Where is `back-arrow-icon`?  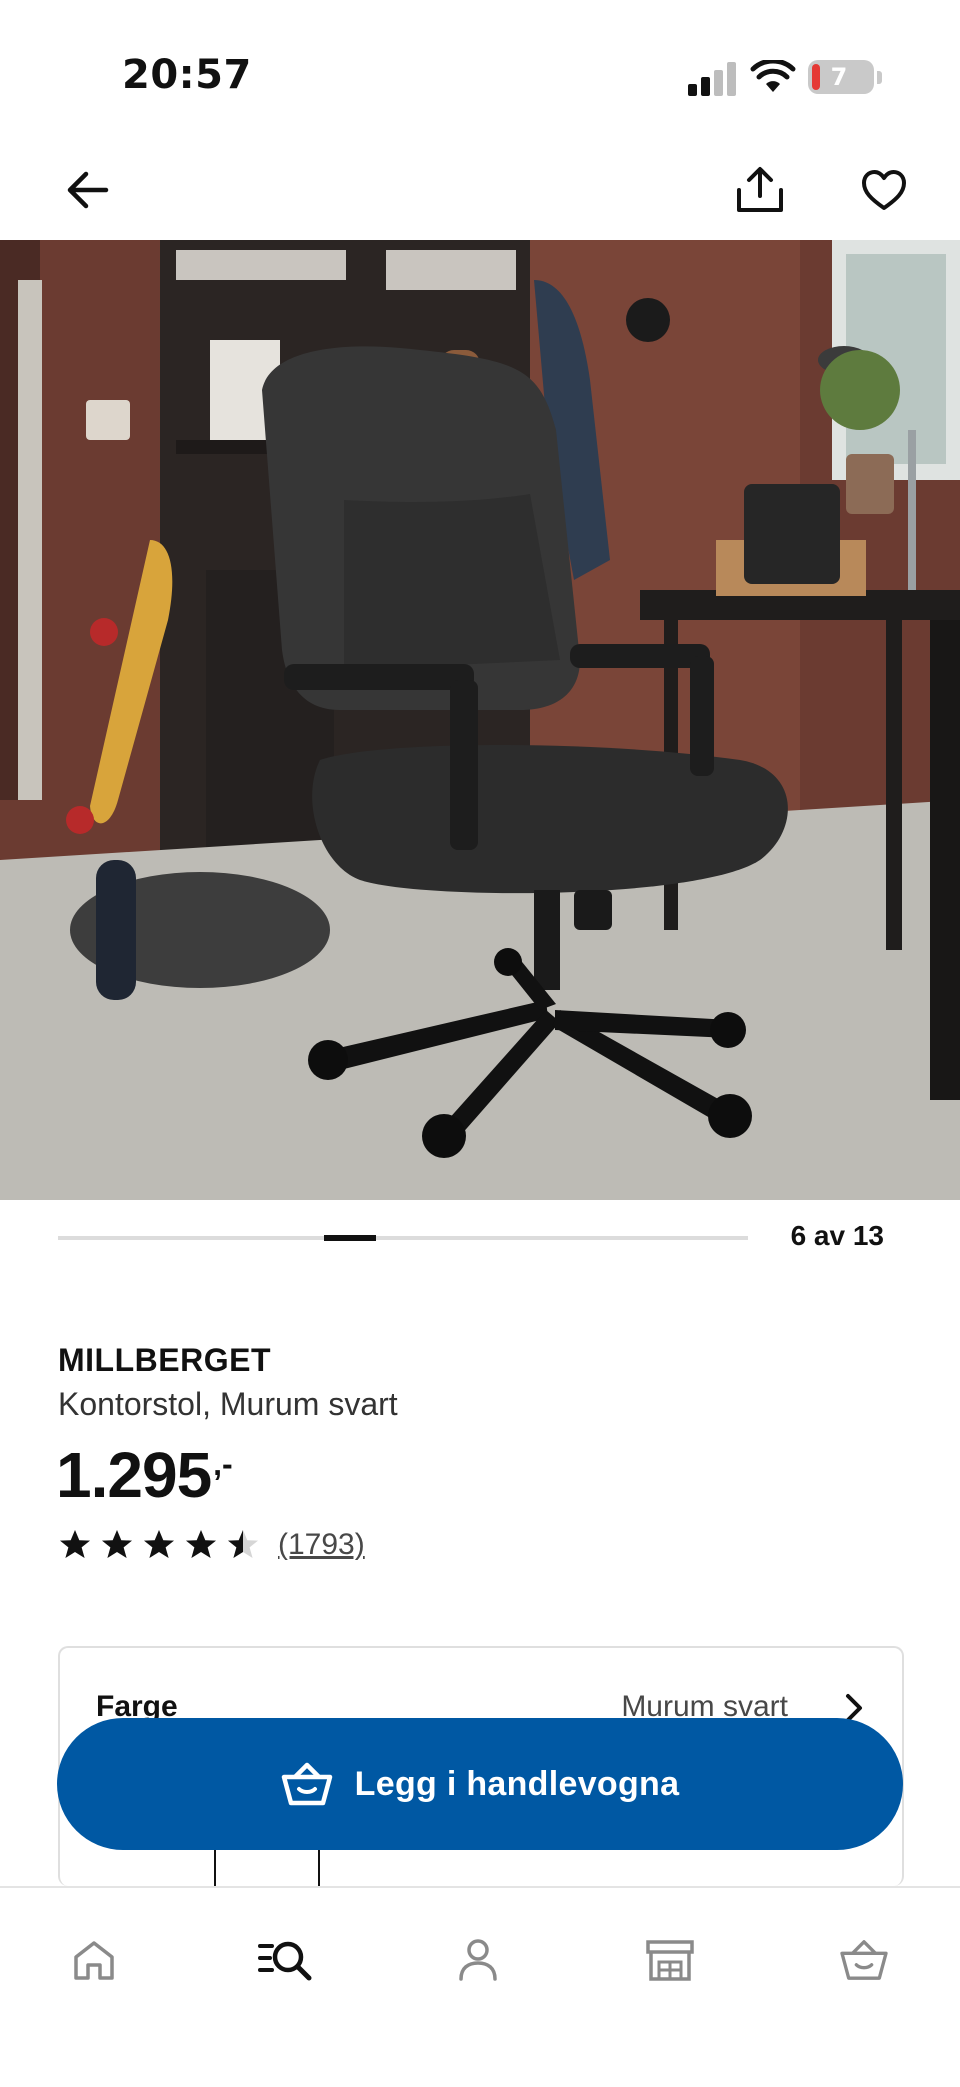
back-arrow-icon is located at coordinates (88, 190).